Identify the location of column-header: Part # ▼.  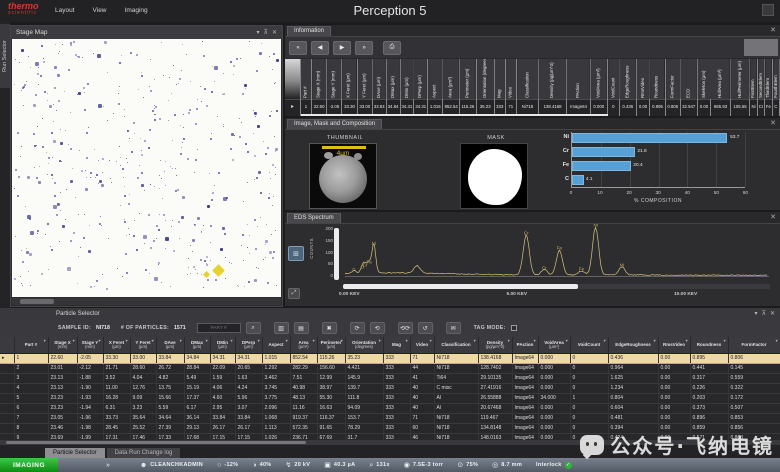
(31, 345).